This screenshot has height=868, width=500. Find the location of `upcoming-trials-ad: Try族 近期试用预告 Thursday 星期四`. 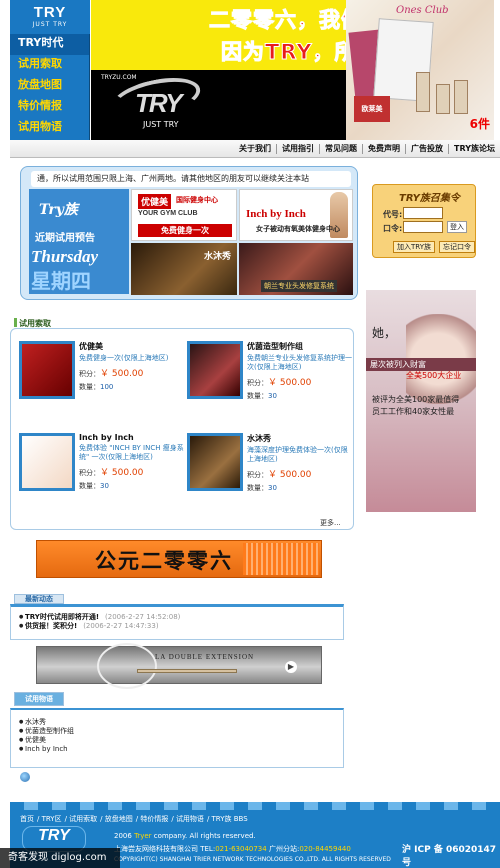

upcoming-trials-ad: Try族 近期试用预告 Thursday 星期四 is located at coordinates (79, 241).